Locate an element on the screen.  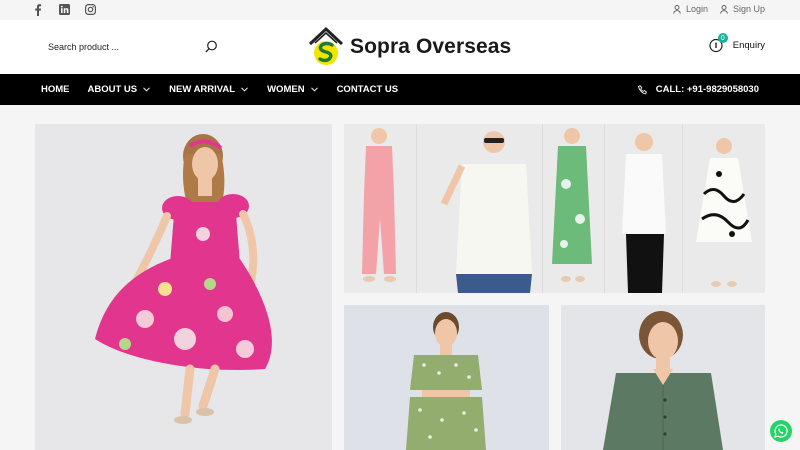
enquiry-icon: 0 is located at coordinates (718, 43).